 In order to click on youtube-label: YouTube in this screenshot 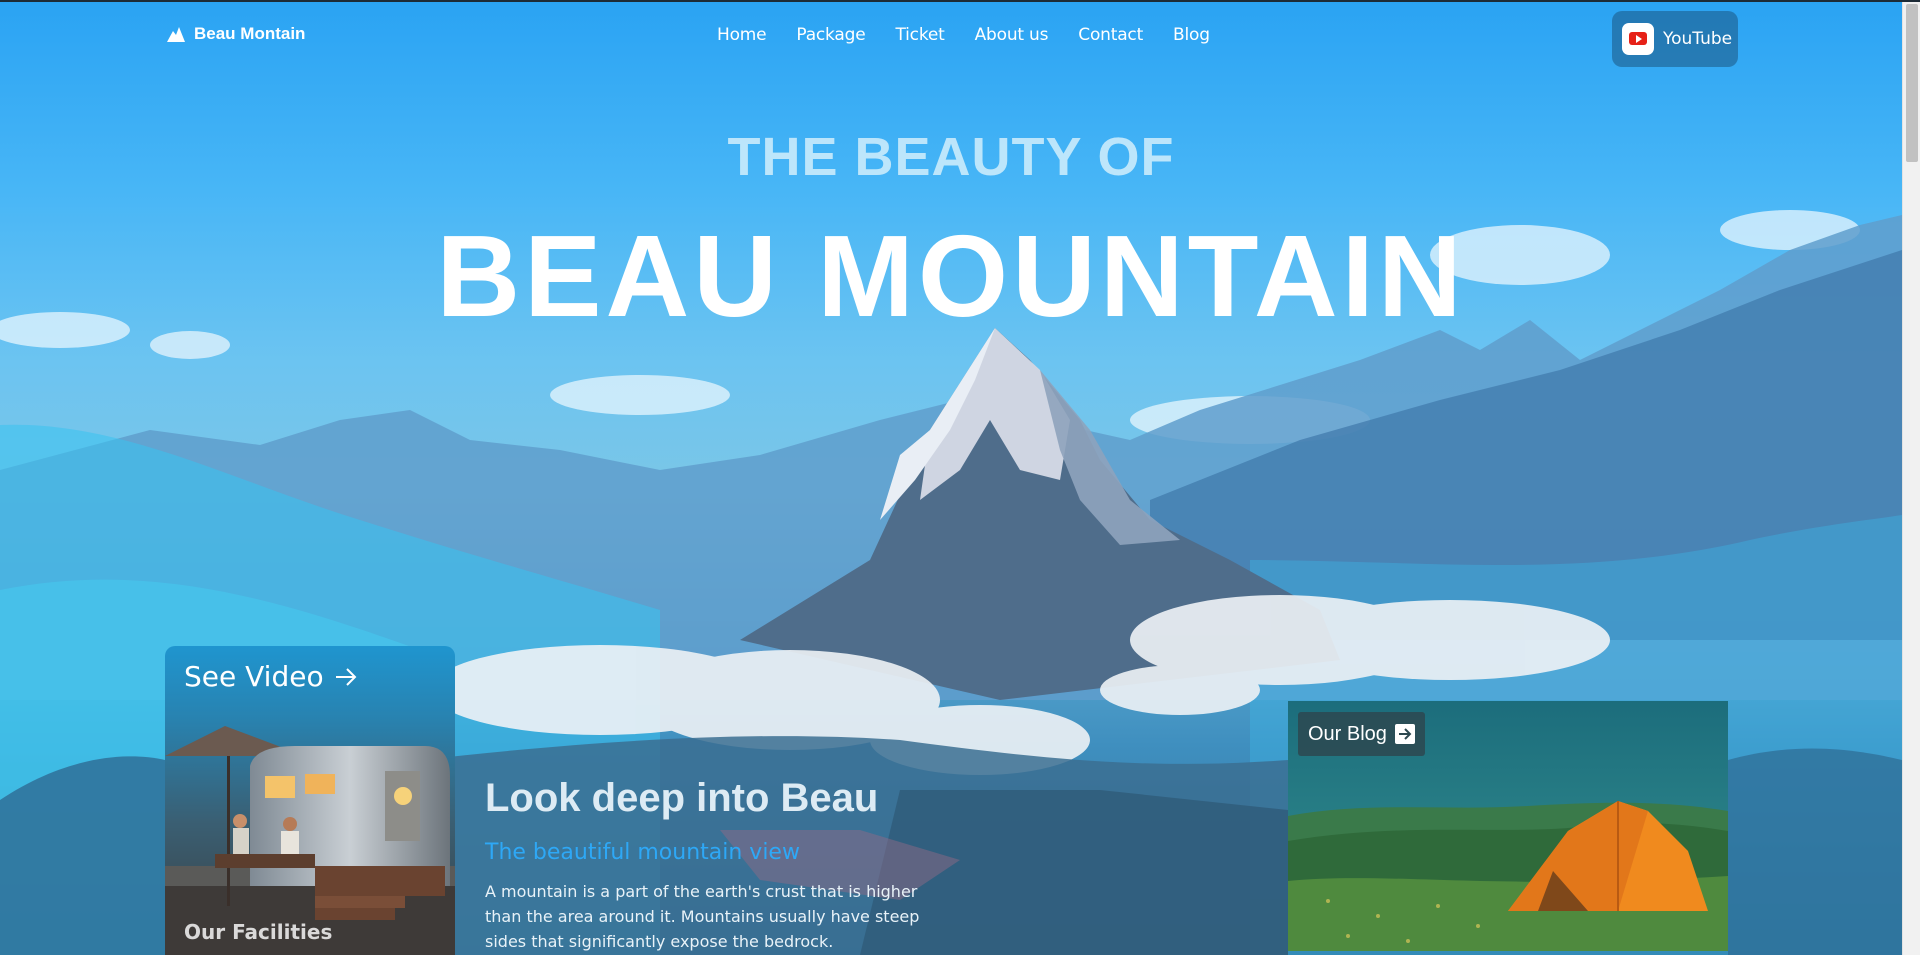, I will do `click(1698, 39)`.